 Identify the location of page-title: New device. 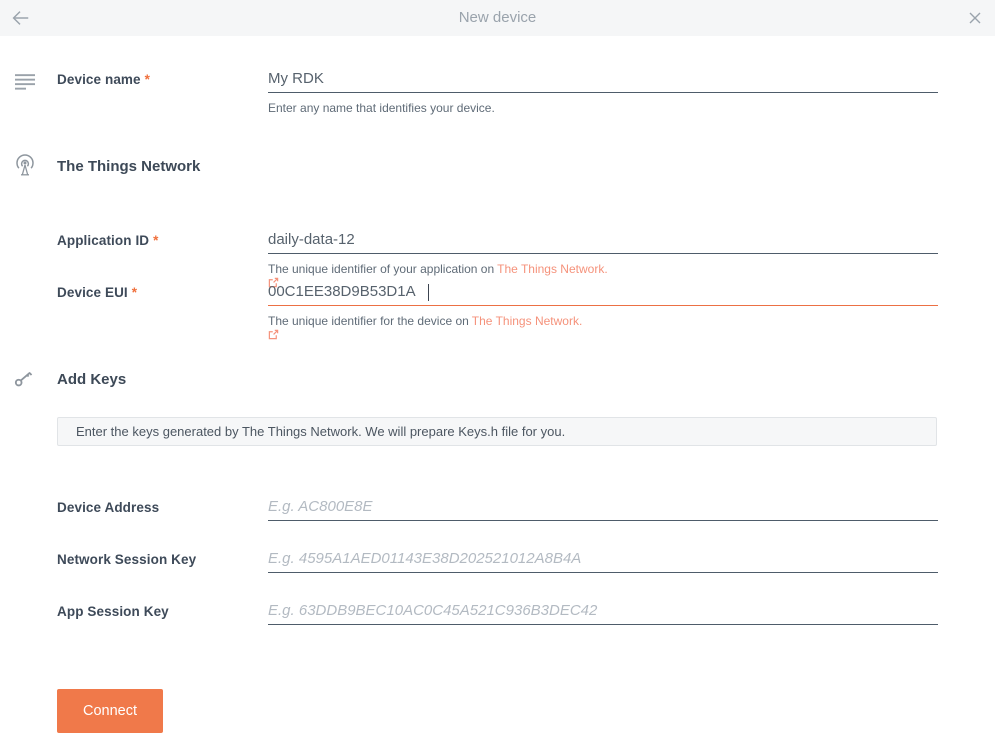
(497, 17).